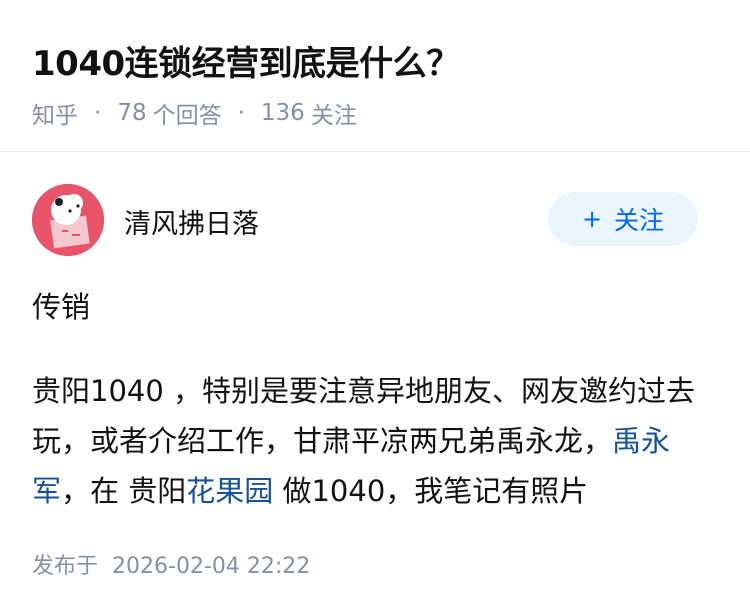 The width and height of the screenshot is (750, 614). I want to click on published-datetime: 2026-02-04 22:22, so click(211, 566).